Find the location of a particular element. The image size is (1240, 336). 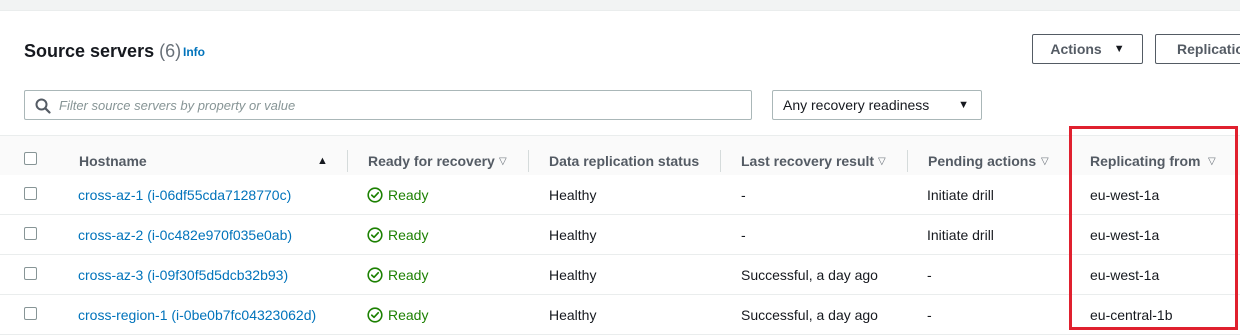

recovery-readiness-select: Any recovery readiness ▼ is located at coordinates (877, 105).